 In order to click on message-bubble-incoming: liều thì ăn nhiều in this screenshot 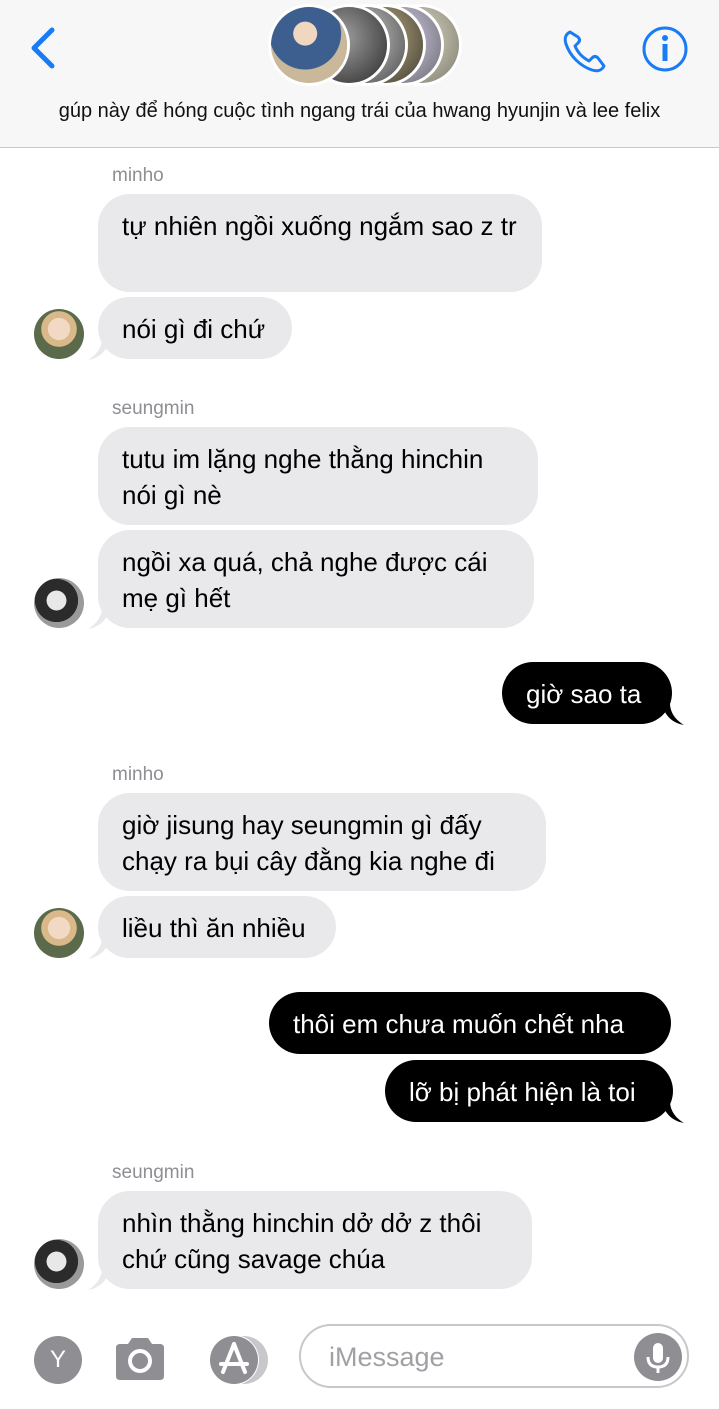, I will do `click(217, 927)`.